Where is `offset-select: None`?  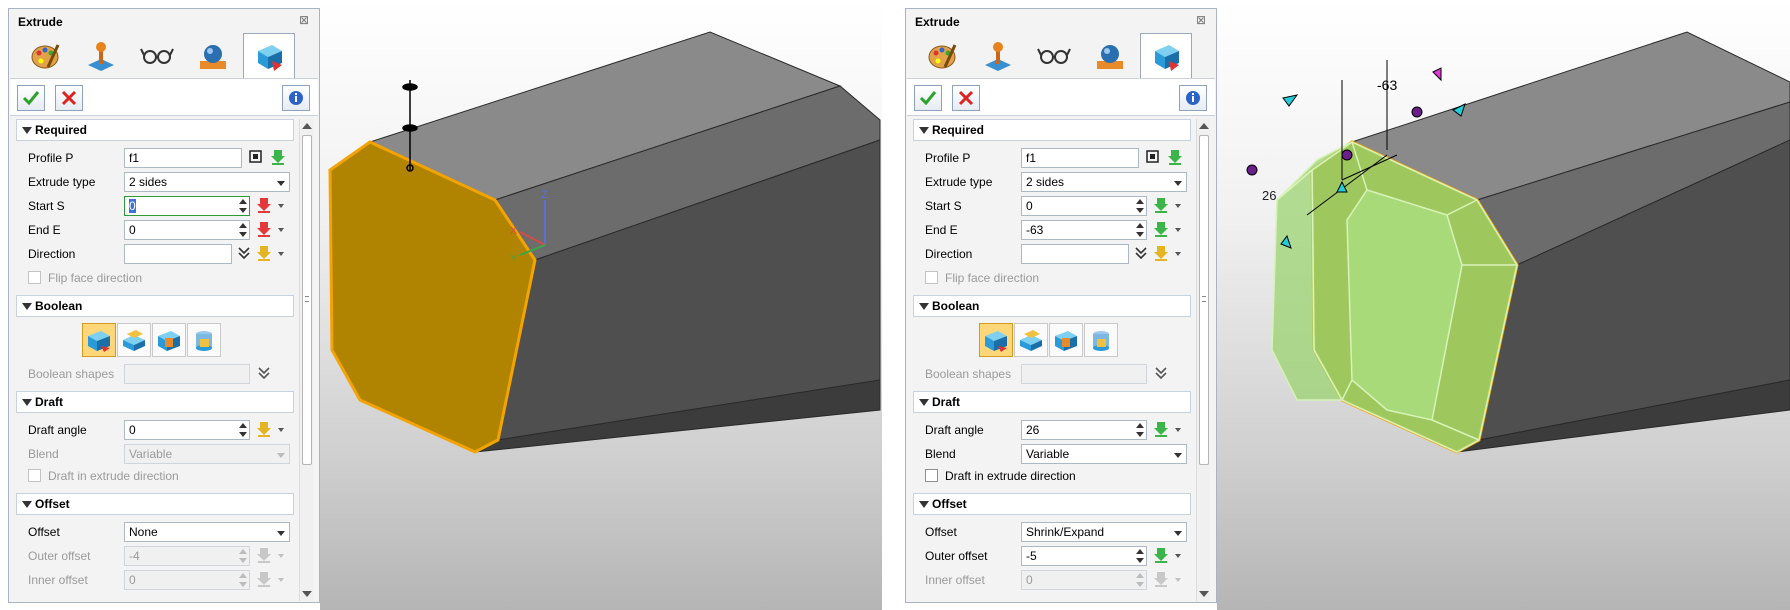 offset-select: None is located at coordinates (207, 532).